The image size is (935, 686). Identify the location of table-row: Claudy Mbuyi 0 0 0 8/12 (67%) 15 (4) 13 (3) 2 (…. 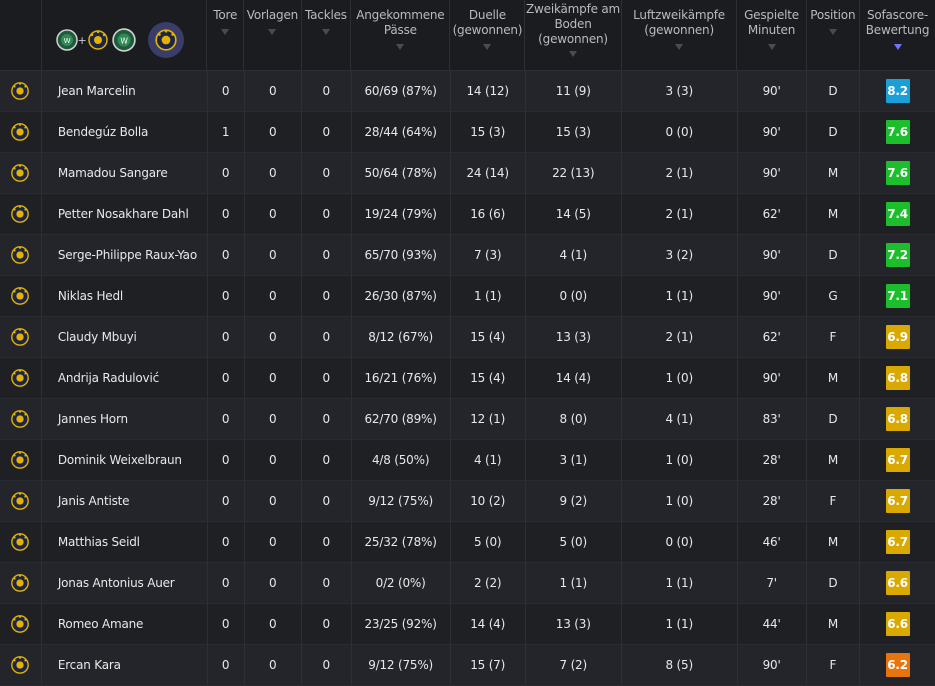
(467, 337).